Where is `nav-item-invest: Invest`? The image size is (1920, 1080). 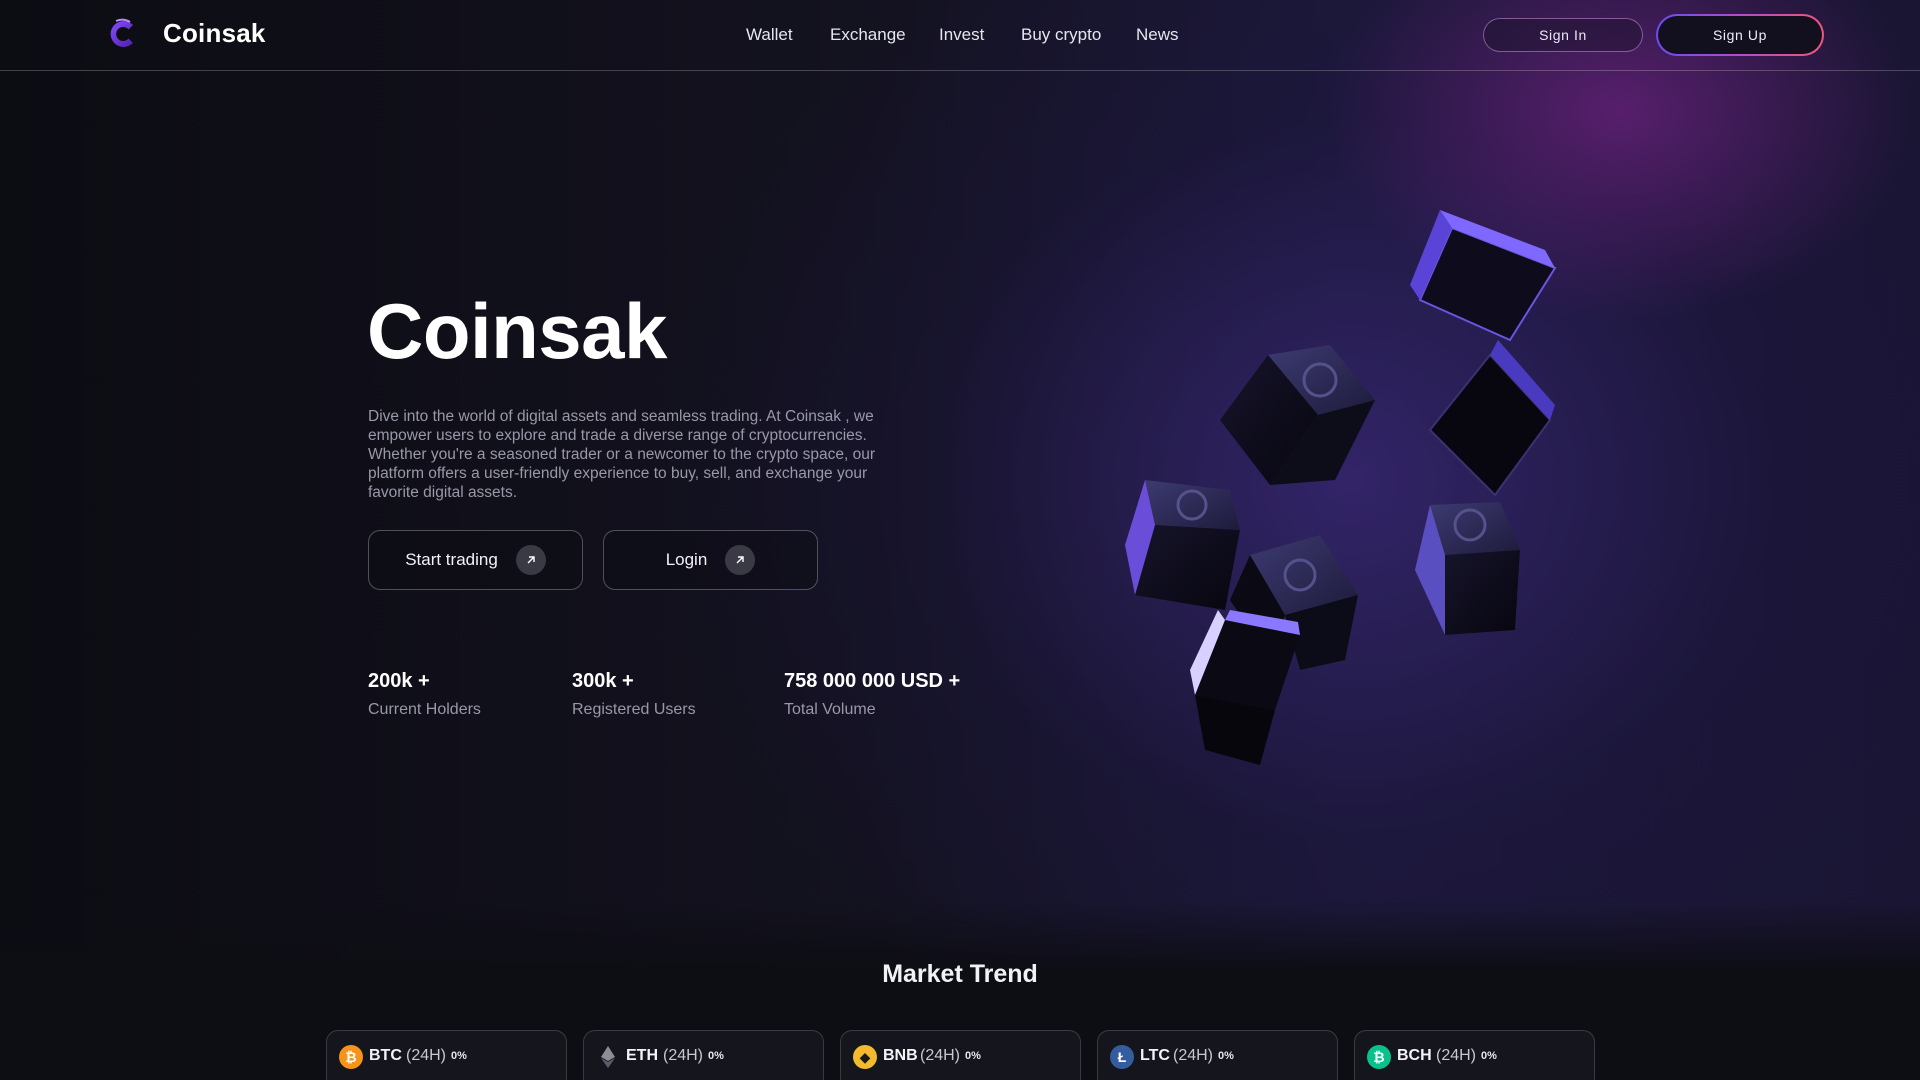 nav-item-invest: Invest is located at coordinates (961, 35).